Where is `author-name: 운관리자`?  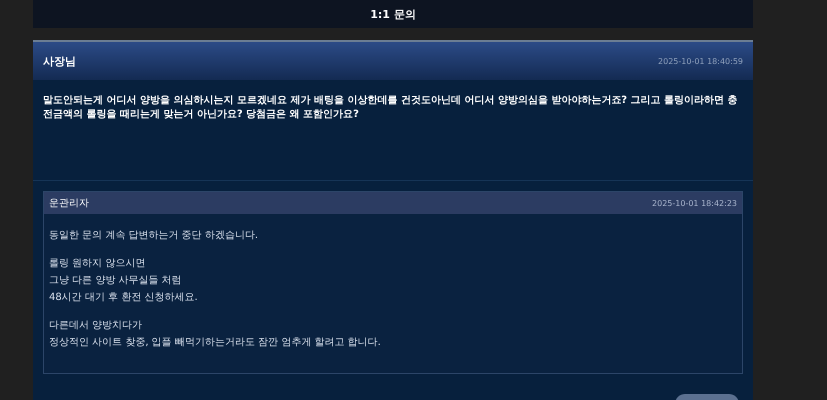 author-name: 운관리자 is located at coordinates (69, 203).